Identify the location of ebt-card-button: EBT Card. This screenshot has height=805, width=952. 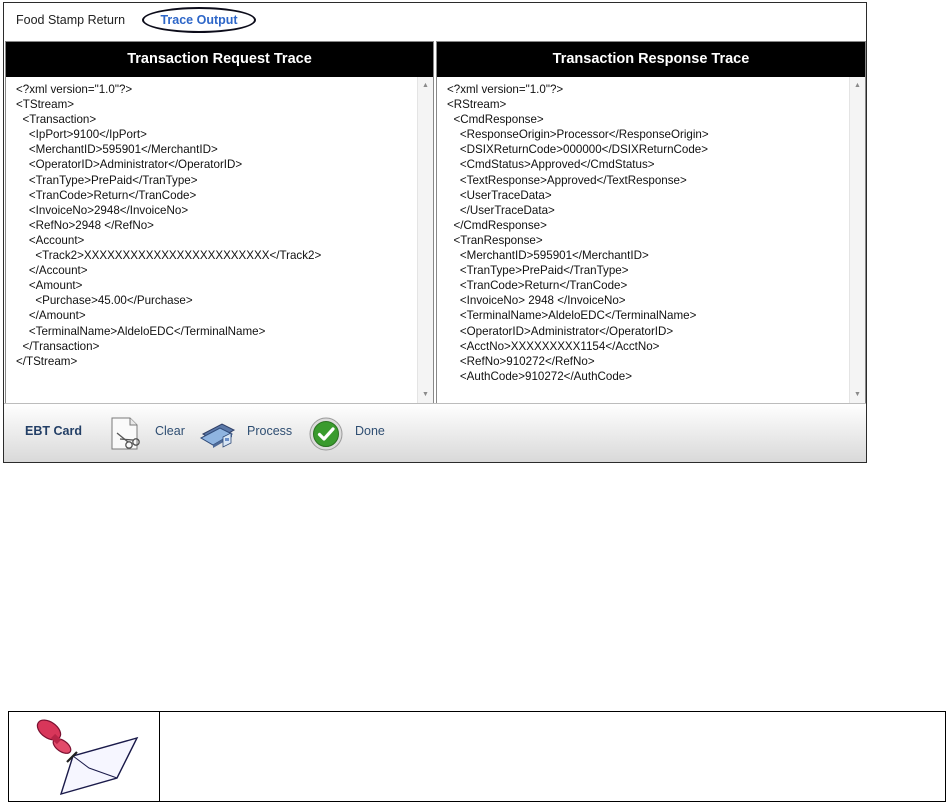
(53, 431).